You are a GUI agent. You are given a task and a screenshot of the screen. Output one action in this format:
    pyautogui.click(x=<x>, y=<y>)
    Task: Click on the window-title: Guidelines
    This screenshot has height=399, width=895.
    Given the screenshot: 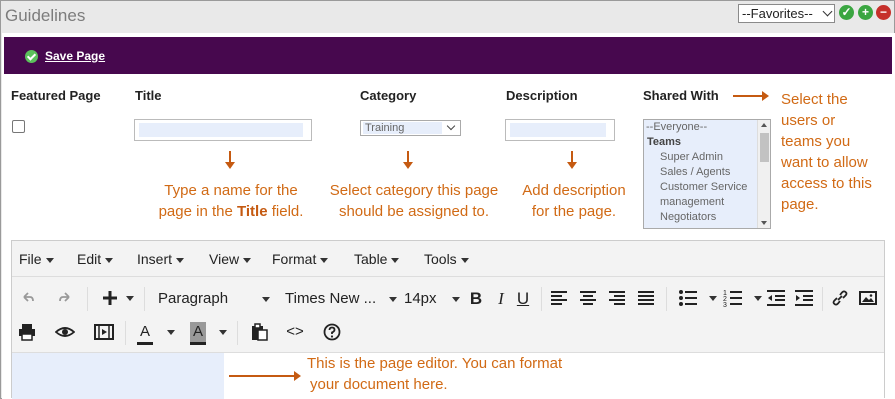 What is the action you would take?
    pyautogui.click(x=45, y=15)
    